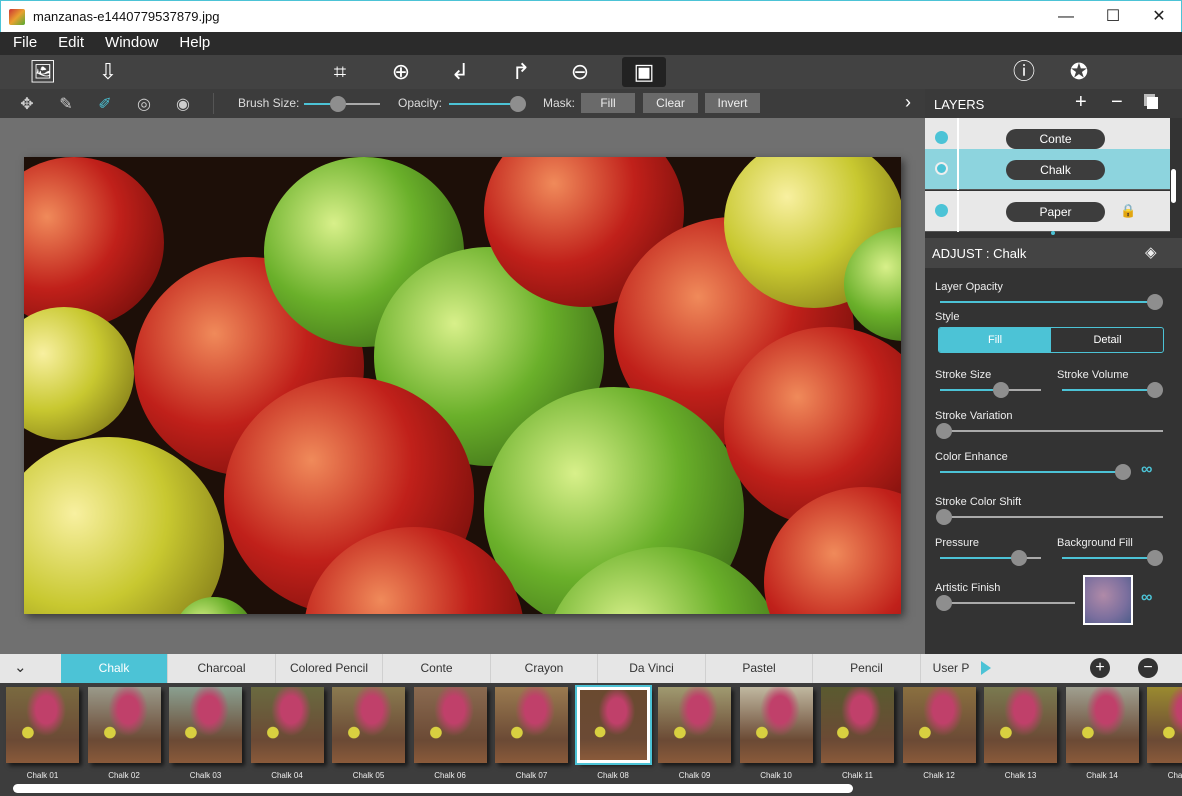 This screenshot has height=796, width=1182. Describe the element at coordinates (857, 775) in the screenshot. I see `preset-thumbnail-label: Chalk 11` at that location.